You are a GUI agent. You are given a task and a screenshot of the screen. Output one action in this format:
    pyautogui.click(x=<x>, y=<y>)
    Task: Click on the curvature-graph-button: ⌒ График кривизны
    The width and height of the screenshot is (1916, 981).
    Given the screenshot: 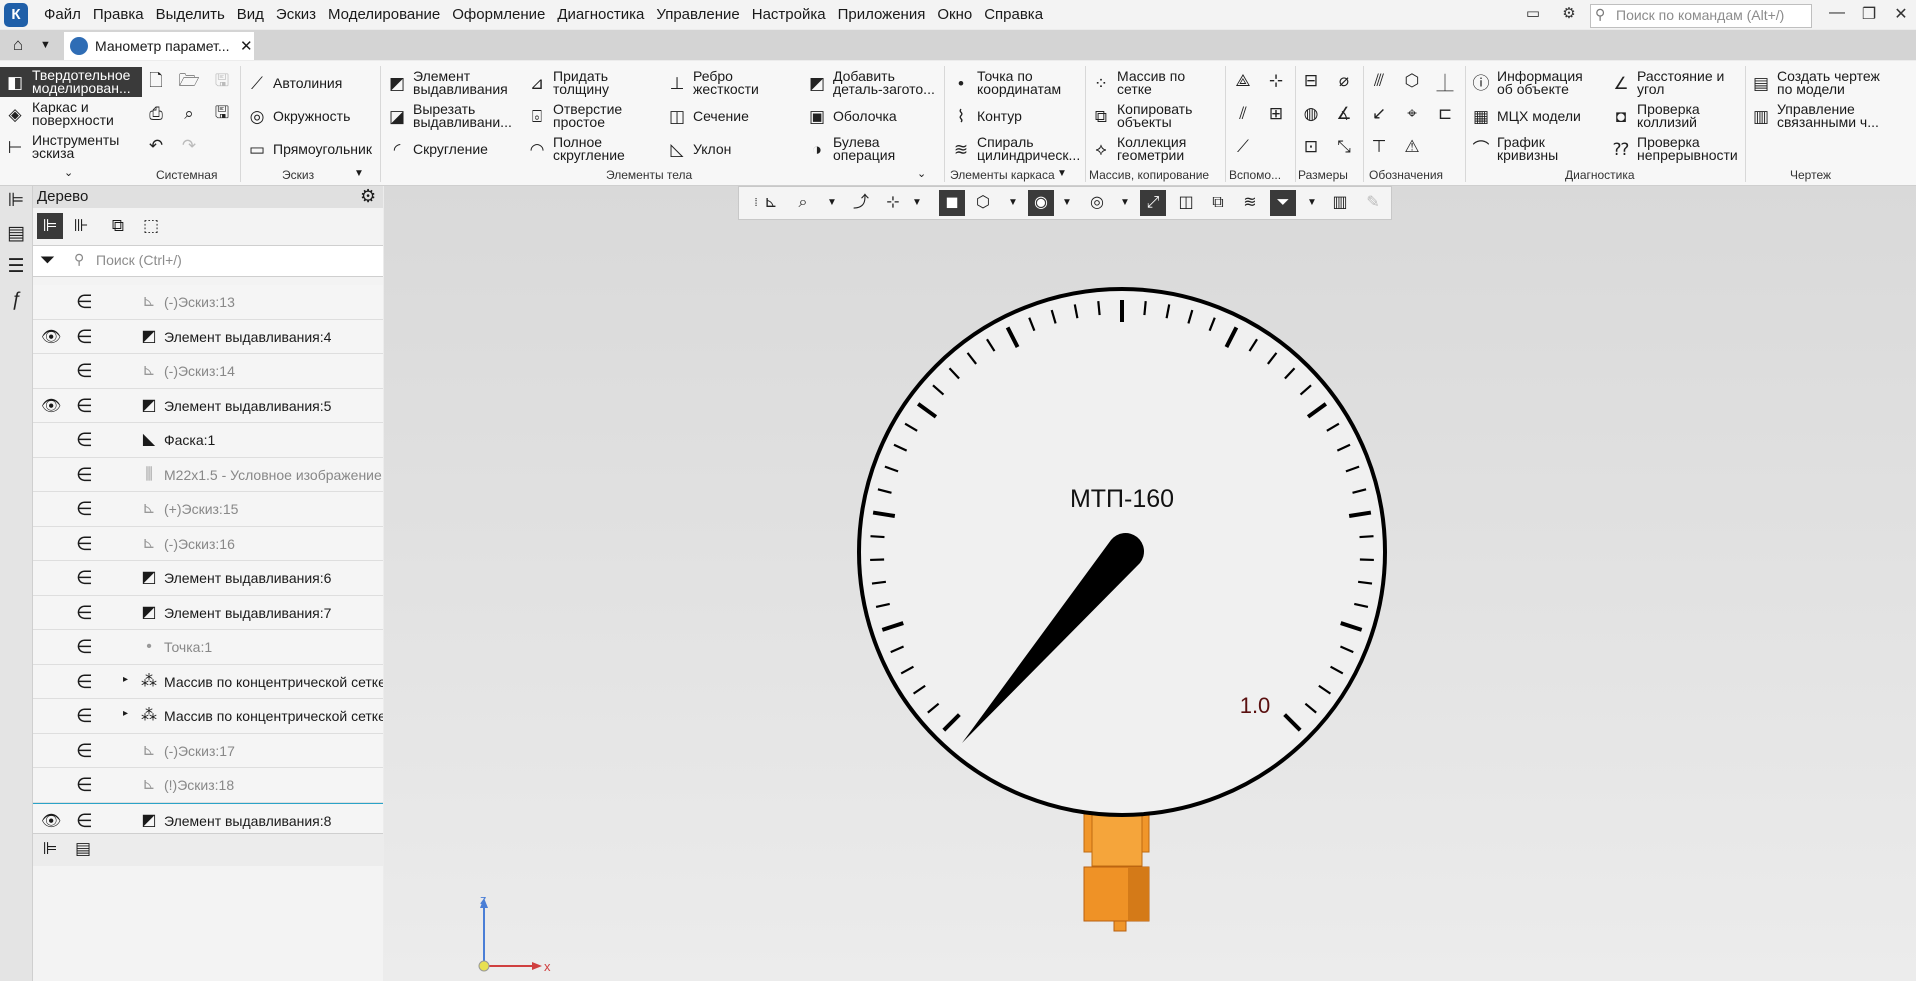 What is the action you would take?
    pyautogui.click(x=1521, y=148)
    